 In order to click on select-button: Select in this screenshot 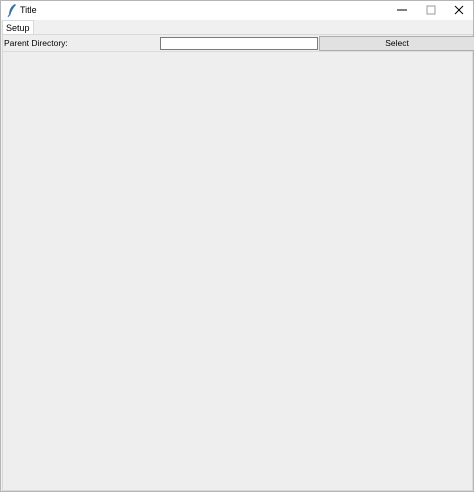, I will do `click(396, 43)`.